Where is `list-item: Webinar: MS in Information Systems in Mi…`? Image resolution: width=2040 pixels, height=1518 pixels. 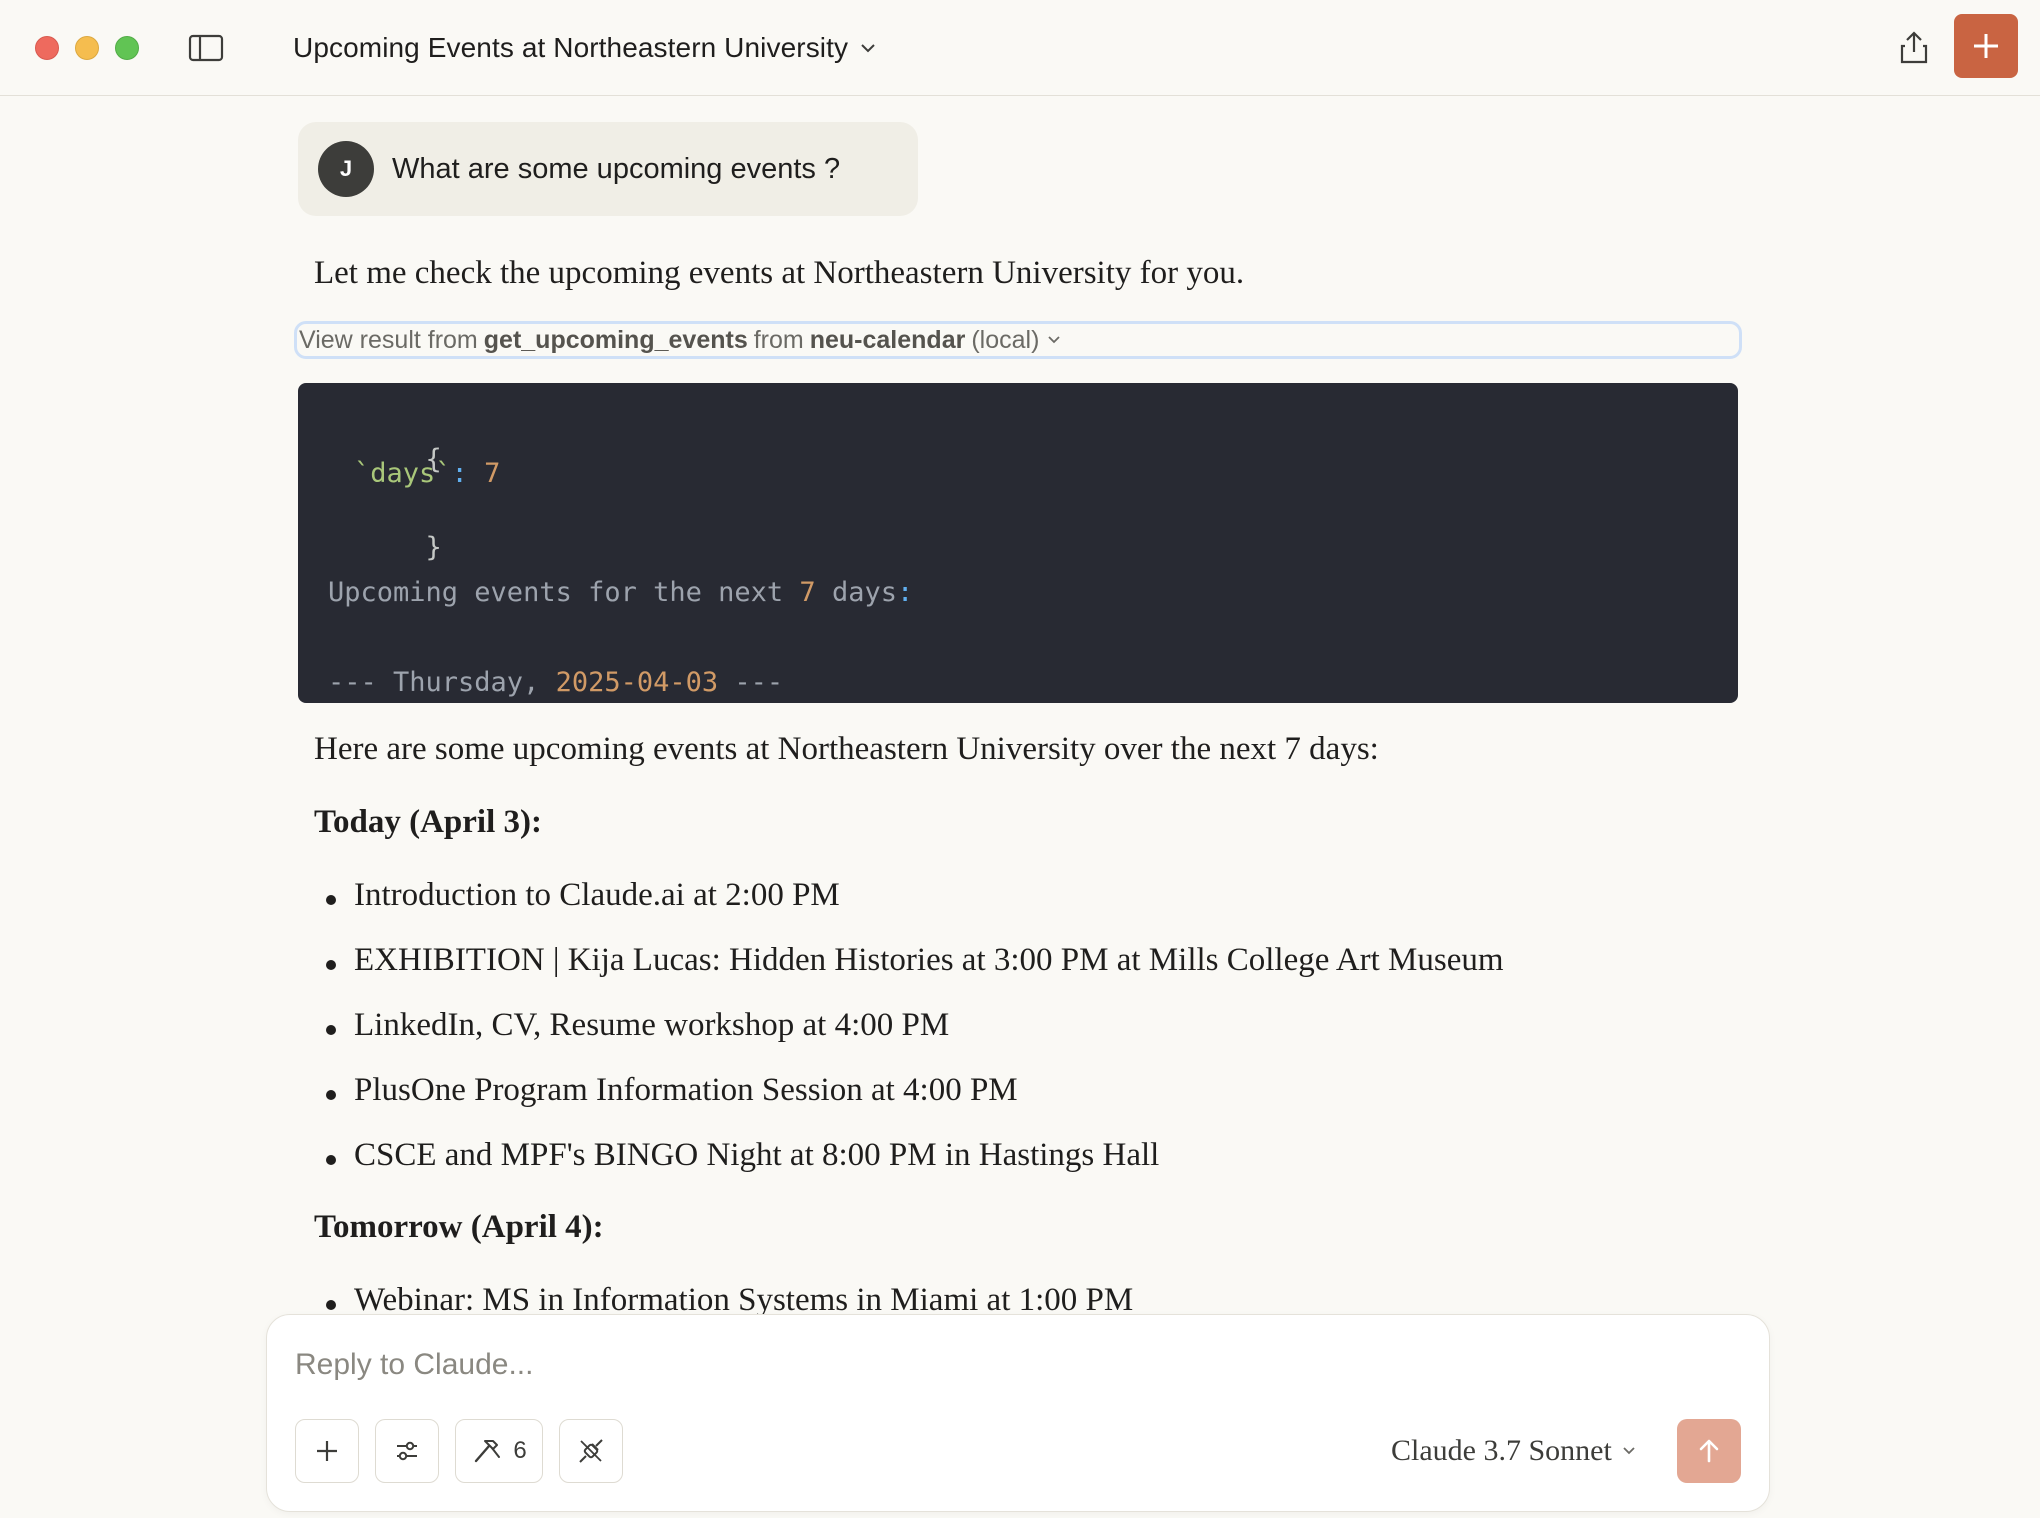
list-item: Webinar: MS in Information Systems in Mi… is located at coordinates (723, 1300).